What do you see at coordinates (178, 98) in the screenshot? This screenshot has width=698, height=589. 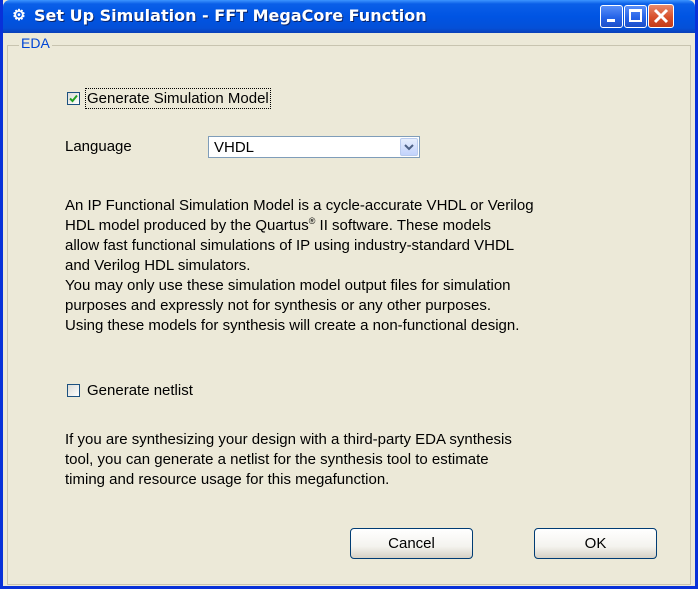 I see `generate-simulation-model-label: Generate Simulation Model` at bounding box center [178, 98].